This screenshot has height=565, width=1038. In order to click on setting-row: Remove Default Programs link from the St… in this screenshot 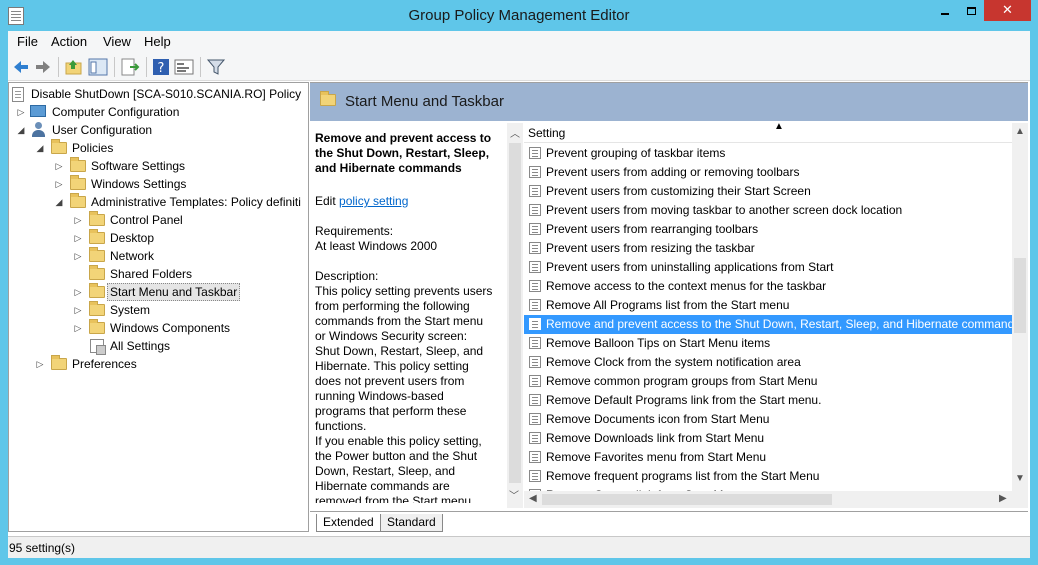, I will do `click(768, 400)`.